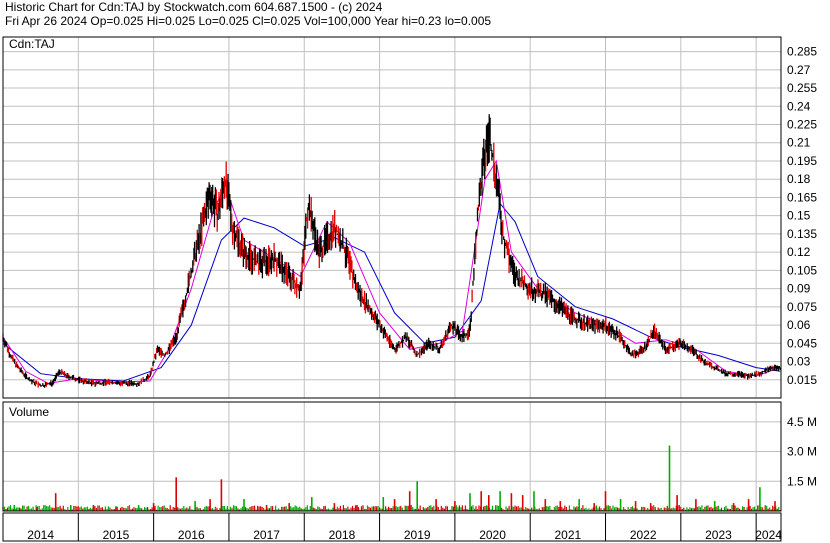 This screenshot has width=830, height=543. Describe the element at coordinates (802, 197) in the screenshot. I see `price-y-tick-label: 0.165` at that location.